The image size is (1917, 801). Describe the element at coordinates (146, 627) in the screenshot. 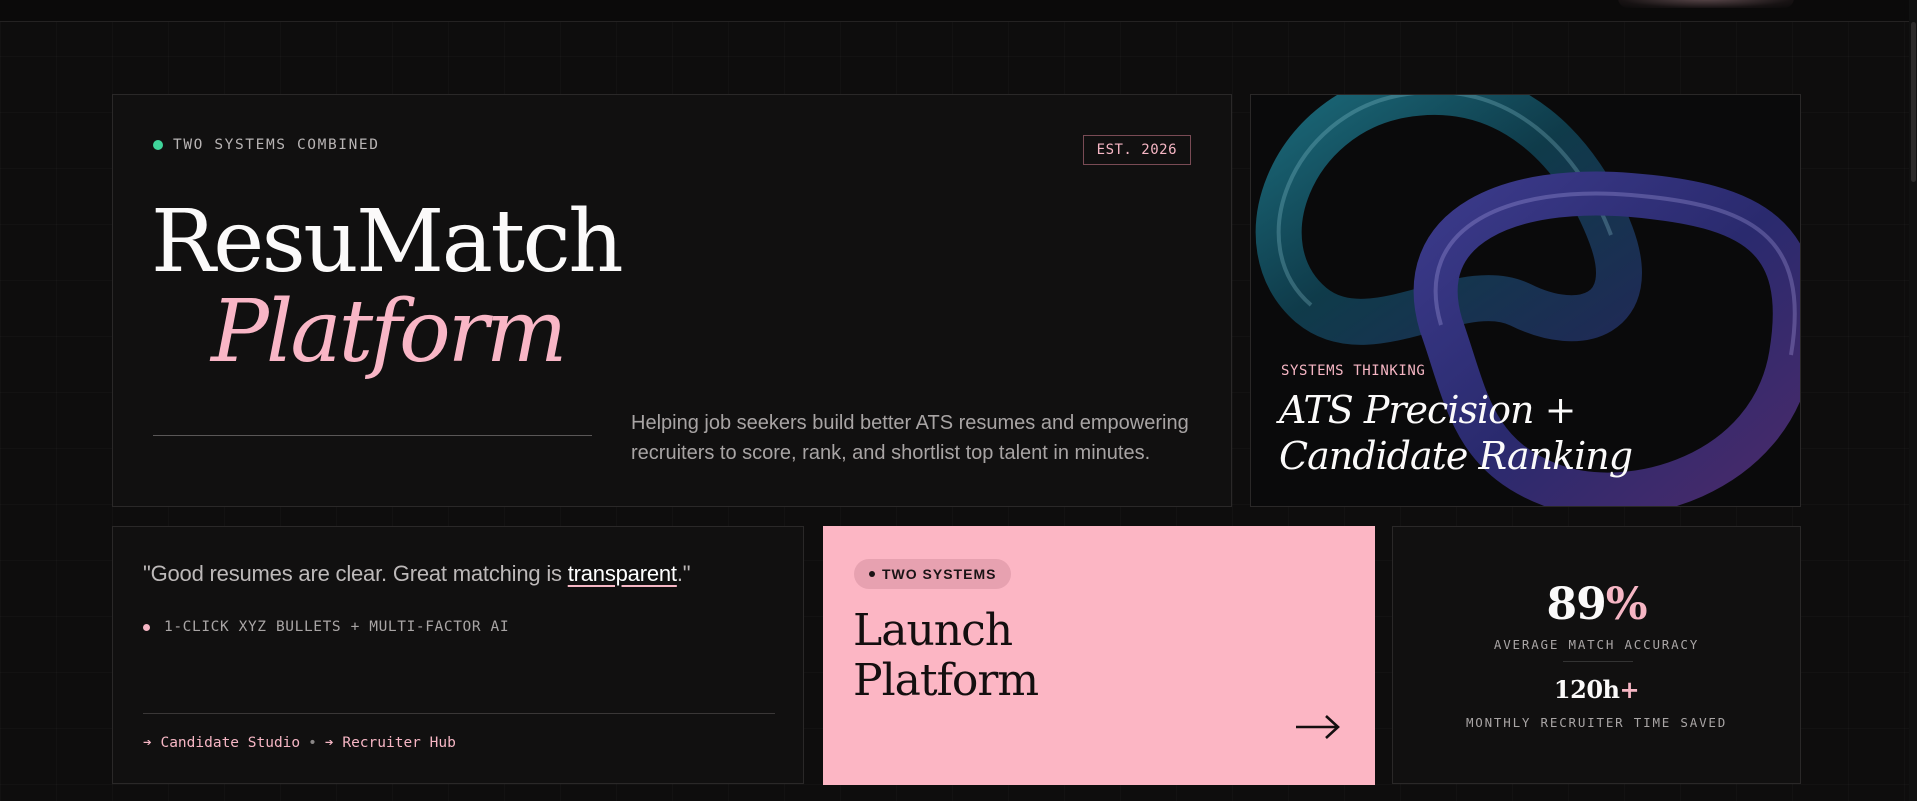

I see `bullet-dot-icon` at that location.